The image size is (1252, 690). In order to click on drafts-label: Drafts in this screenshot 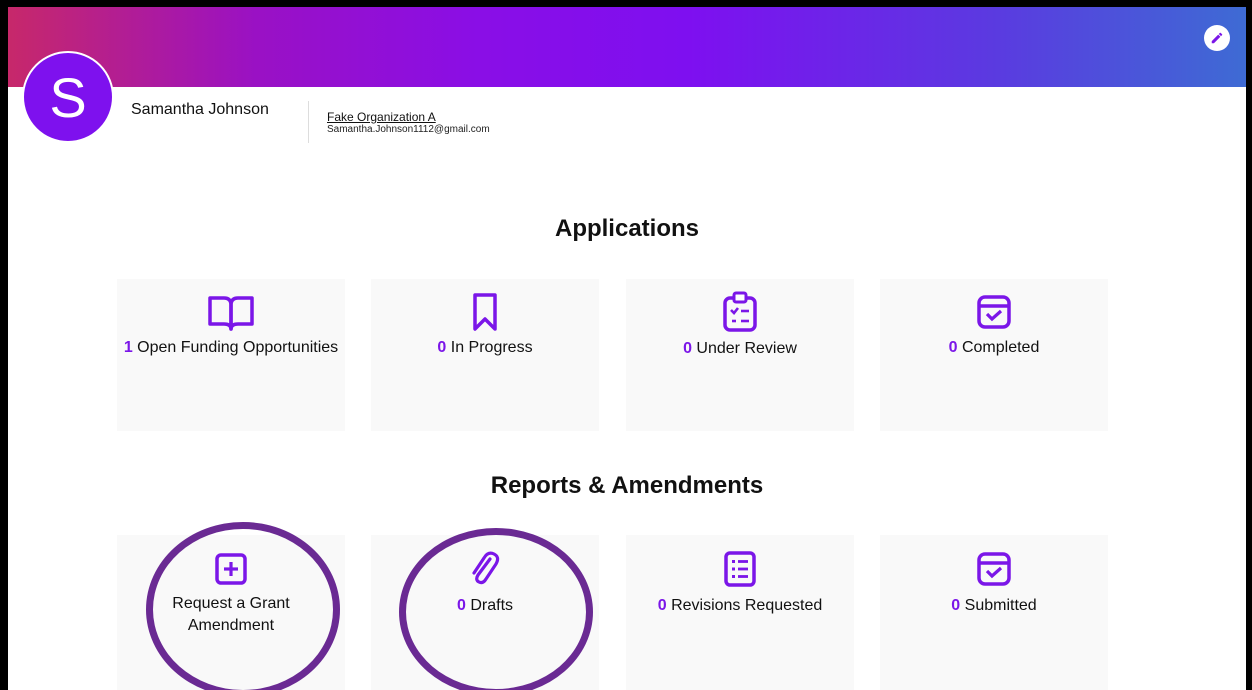, I will do `click(489, 605)`.